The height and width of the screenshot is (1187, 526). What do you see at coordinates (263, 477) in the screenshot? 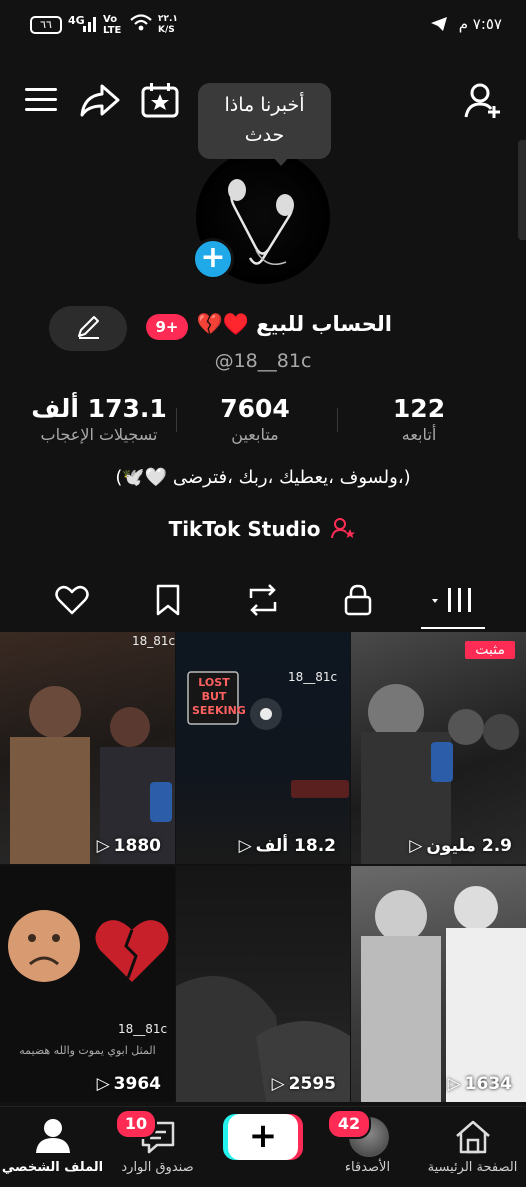
I see `profile-bio: (،ولسوف ،يعطيك ،ربك ،فترضى 🤍🕊️)` at bounding box center [263, 477].